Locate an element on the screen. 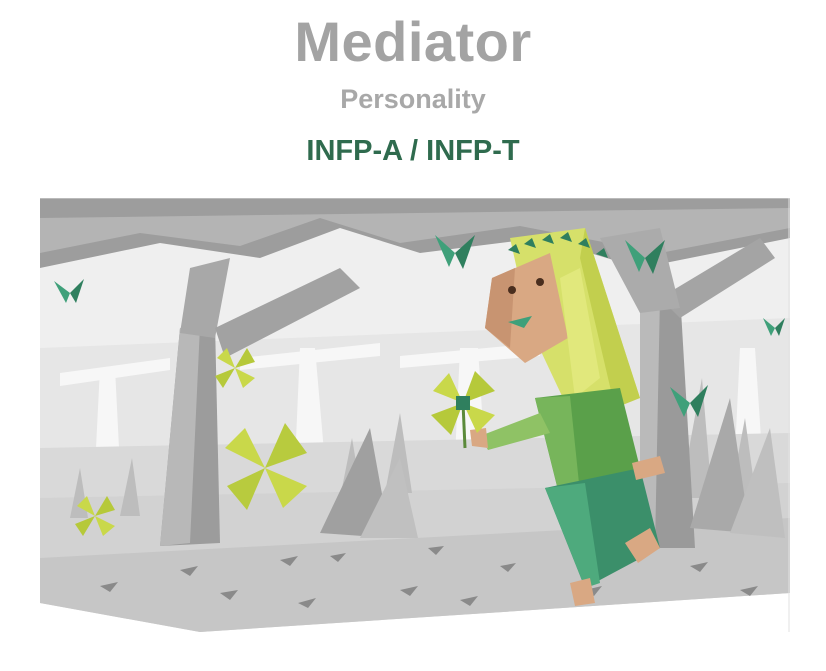  page-subtitle: Personality is located at coordinates (413, 99).